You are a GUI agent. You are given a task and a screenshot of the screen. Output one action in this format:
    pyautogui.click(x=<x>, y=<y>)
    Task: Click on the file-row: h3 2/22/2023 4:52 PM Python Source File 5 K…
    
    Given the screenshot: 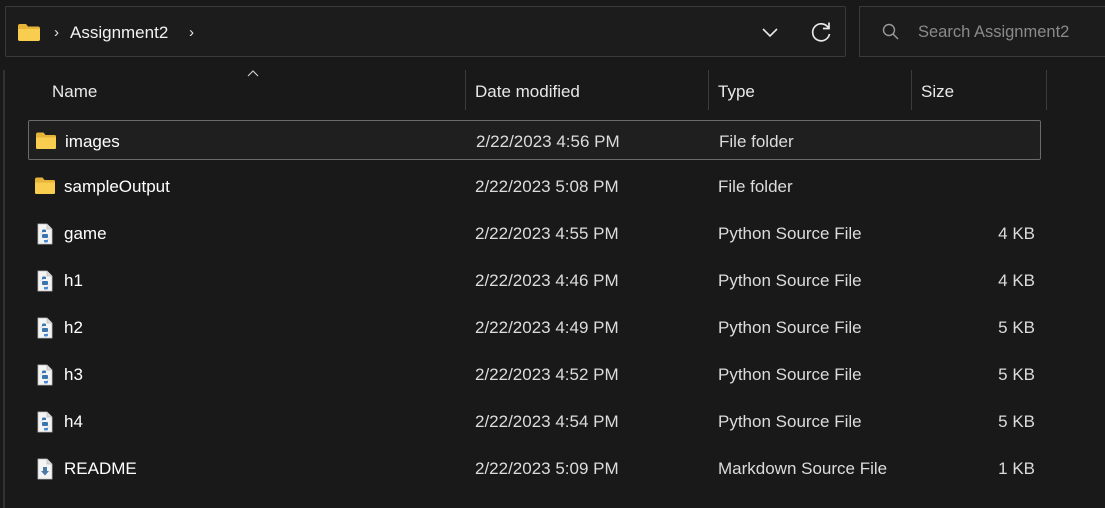 What is the action you would take?
    pyautogui.click(x=534, y=374)
    